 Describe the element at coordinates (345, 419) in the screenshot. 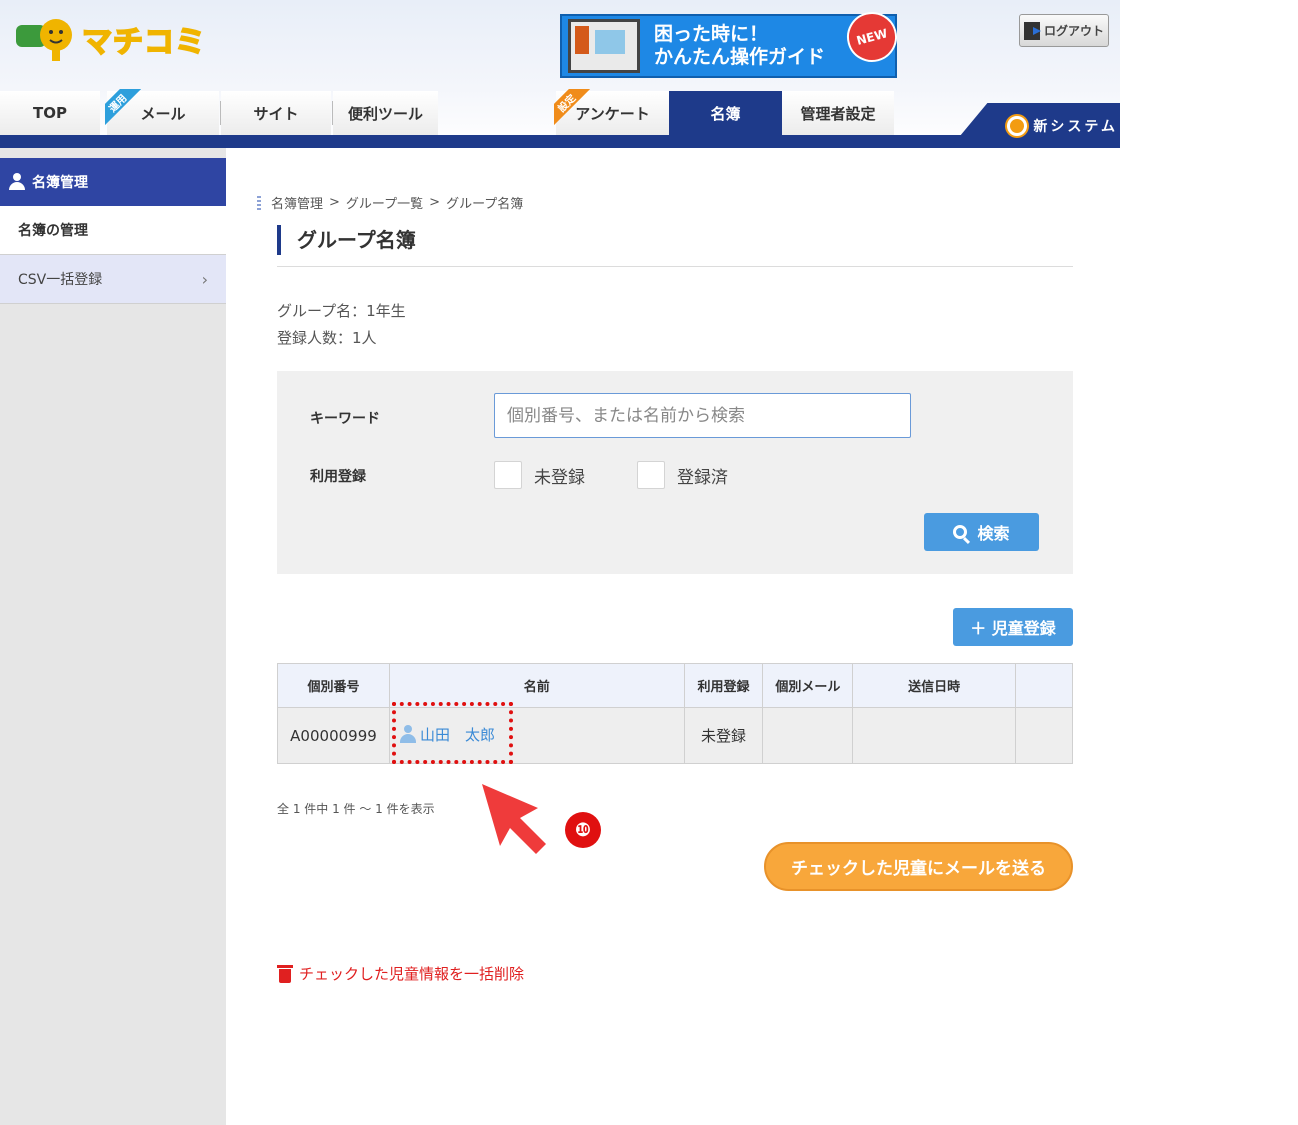

I see `keyword-label: キーワード` at that location.